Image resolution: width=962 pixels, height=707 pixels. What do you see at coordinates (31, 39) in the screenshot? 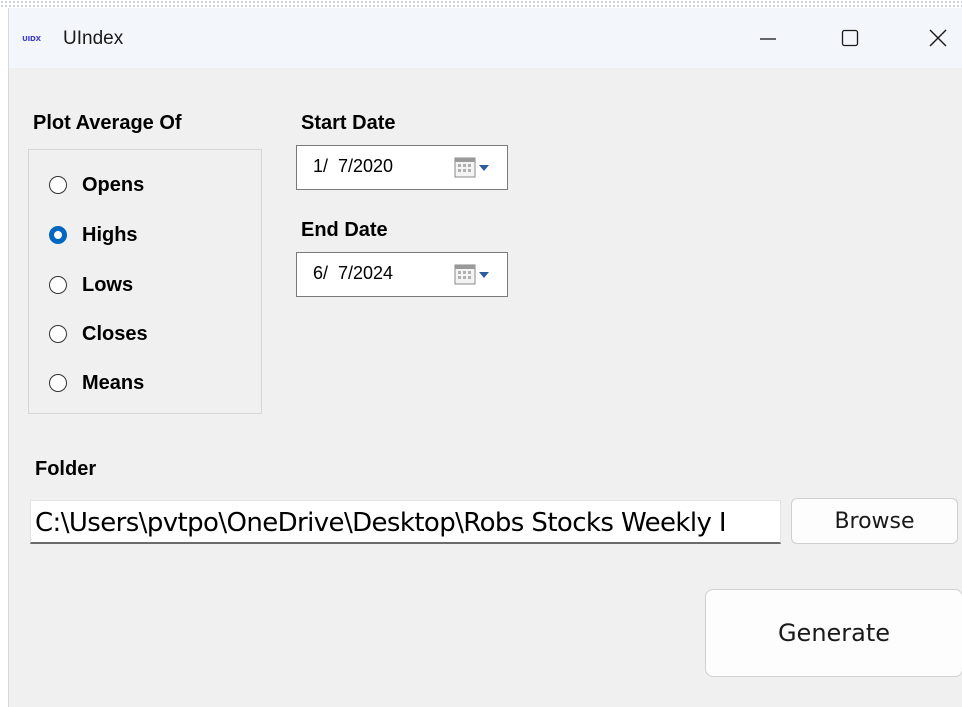
I see `app-icon: UIDX` at bounding box center [31, 39].